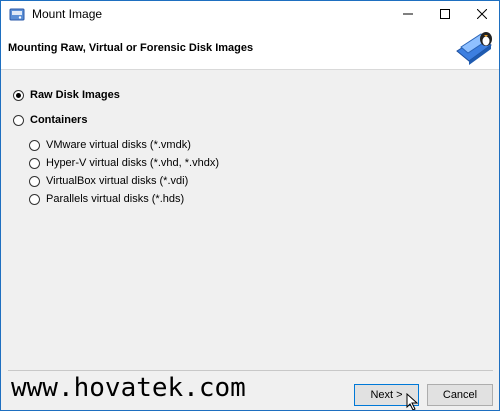  Describe the element at coordinates (34, 145) in the screenshot. I see `radio-vmware` at that location.